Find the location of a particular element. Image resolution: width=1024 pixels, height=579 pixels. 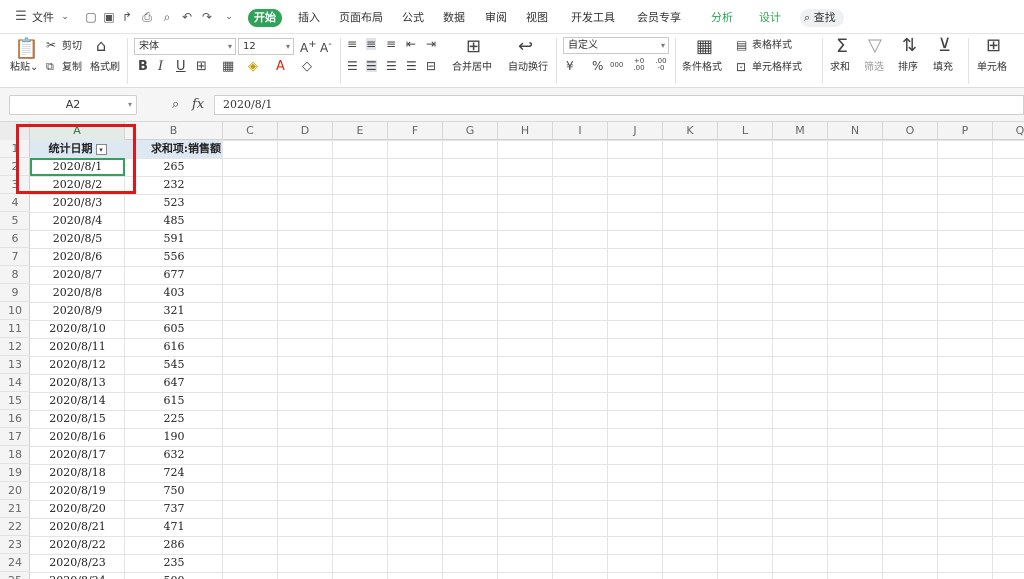

cell-sales: 724 is located at coordinates (174, 473).